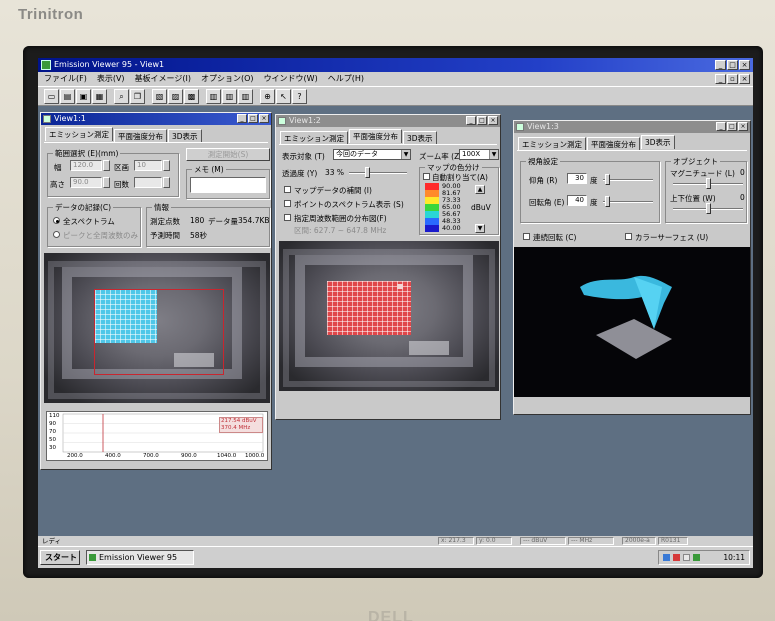 This screenshot has height=621, width=775. I want to click on display-target-select: 今回のデータ ▼, so click(372, 154).